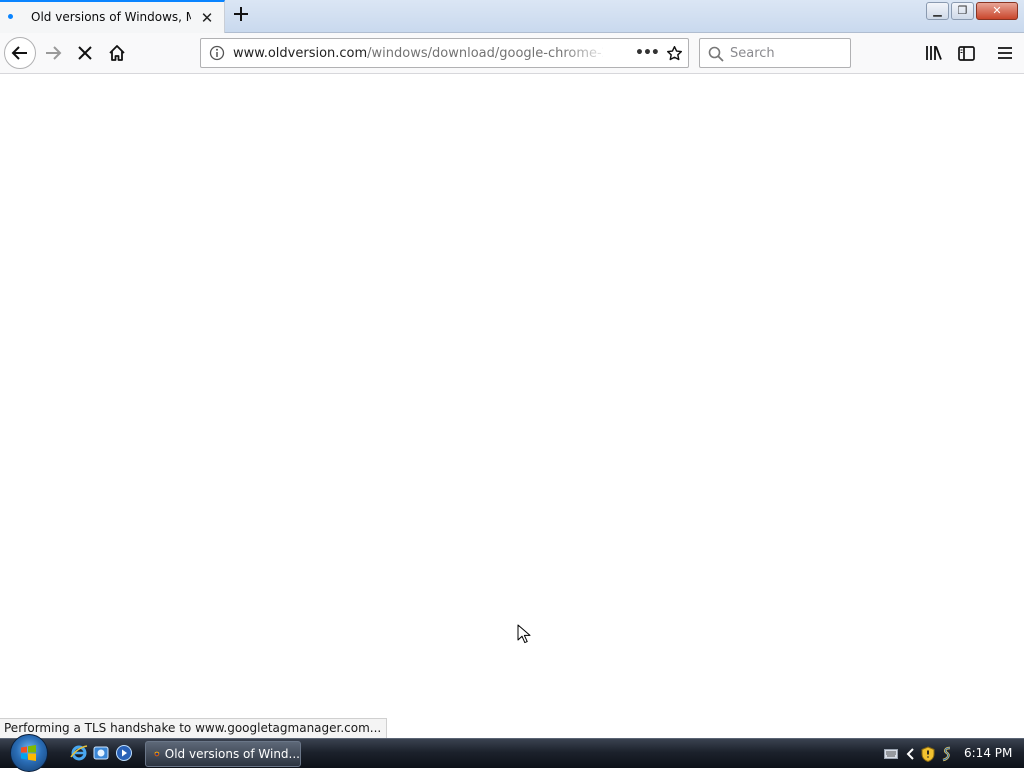 This screenshot has width=1024, height=772. Describe the element at coordinates (647, 53) in the screenshot. I see `more-horizontal-icon: •••` at that location.